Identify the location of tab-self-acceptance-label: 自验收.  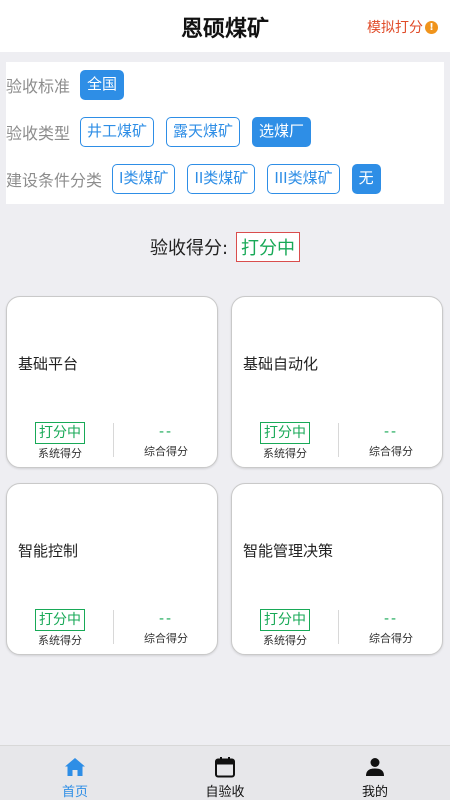
(225, 792).